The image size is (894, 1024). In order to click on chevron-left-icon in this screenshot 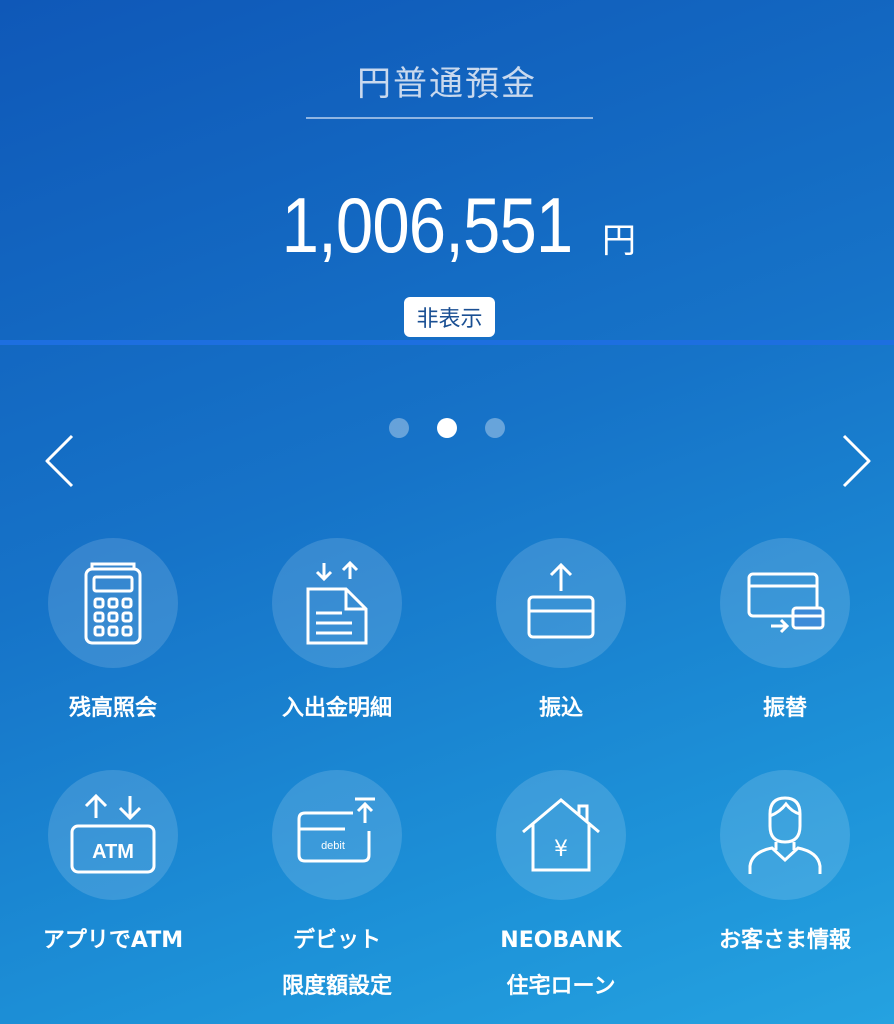, I will do `click(59, 461)`.